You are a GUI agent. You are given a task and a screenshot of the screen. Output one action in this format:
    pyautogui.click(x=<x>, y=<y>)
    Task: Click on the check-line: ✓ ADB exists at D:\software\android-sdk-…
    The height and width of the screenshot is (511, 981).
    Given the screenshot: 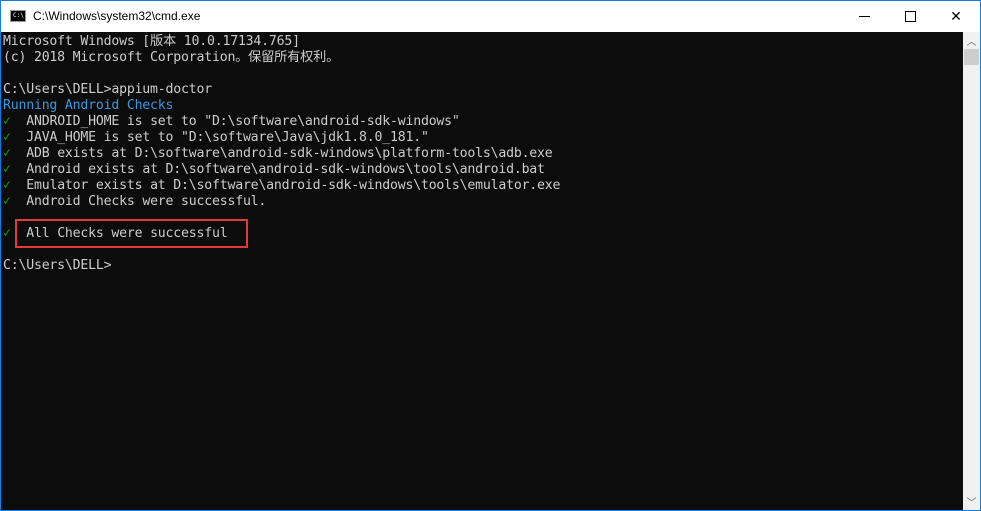 What is the action you would take?
    pyautogui.click(x=278, y=154)
    